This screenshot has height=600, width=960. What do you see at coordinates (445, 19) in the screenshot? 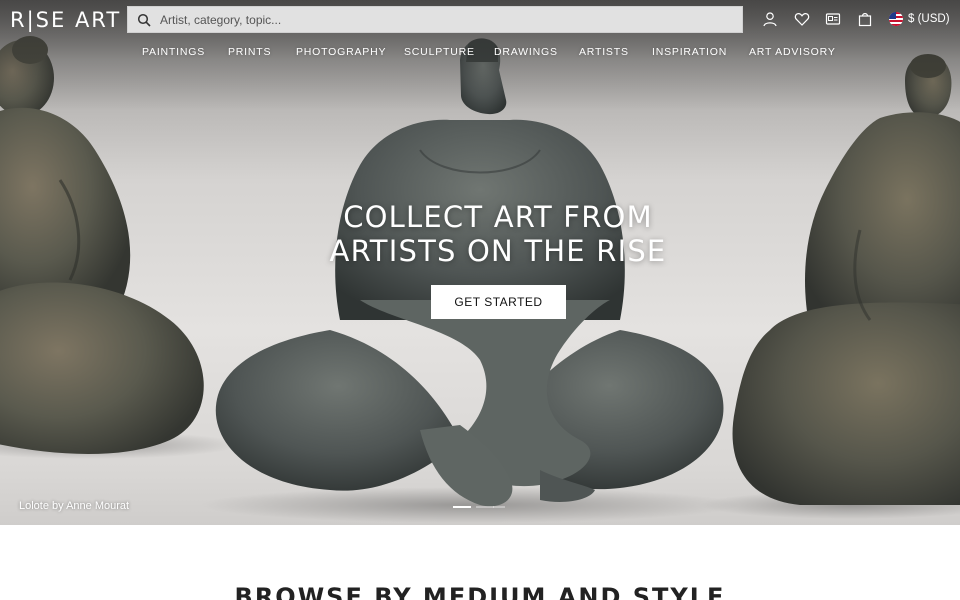
I see `search-input` at bounding box center [445, 19].